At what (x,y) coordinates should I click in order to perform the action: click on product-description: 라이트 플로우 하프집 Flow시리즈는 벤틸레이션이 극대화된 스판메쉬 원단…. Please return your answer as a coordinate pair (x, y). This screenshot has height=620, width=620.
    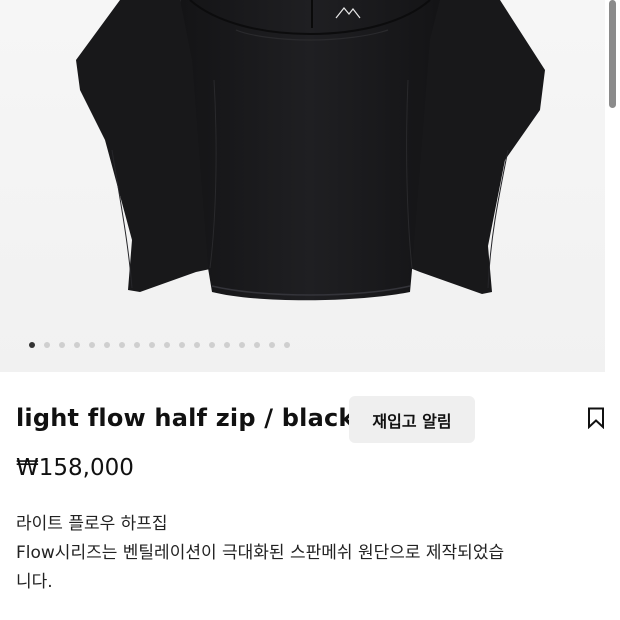
    Looking at the image, I should click on (311, 553).